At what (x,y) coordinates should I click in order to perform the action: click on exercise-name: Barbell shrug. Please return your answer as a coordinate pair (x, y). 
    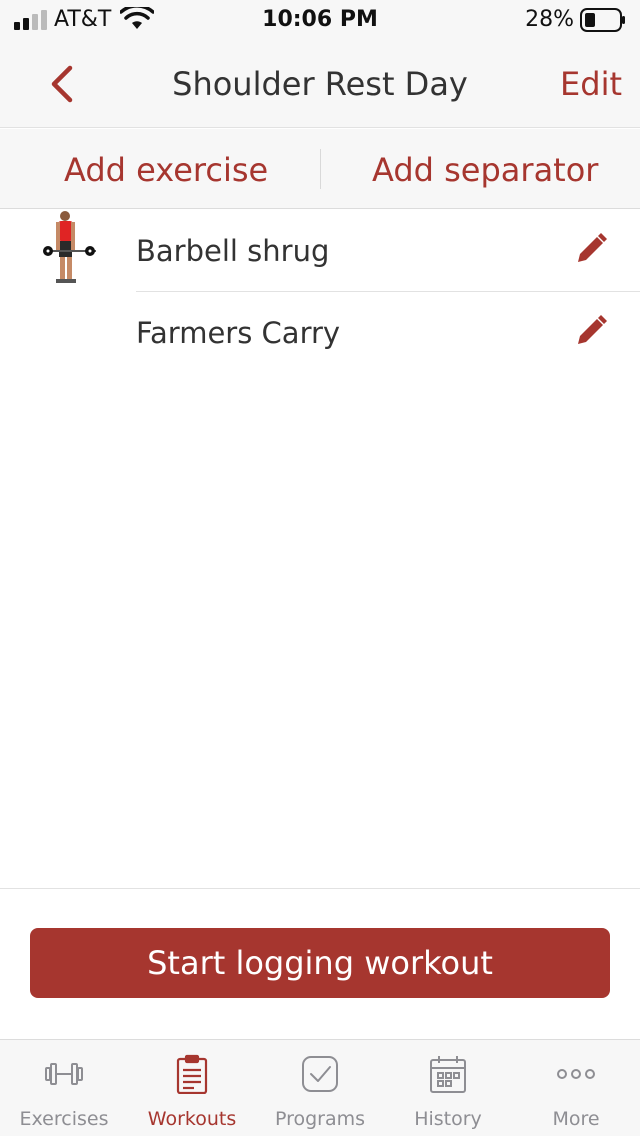
    Looking at the image, I should click on (233, 251).